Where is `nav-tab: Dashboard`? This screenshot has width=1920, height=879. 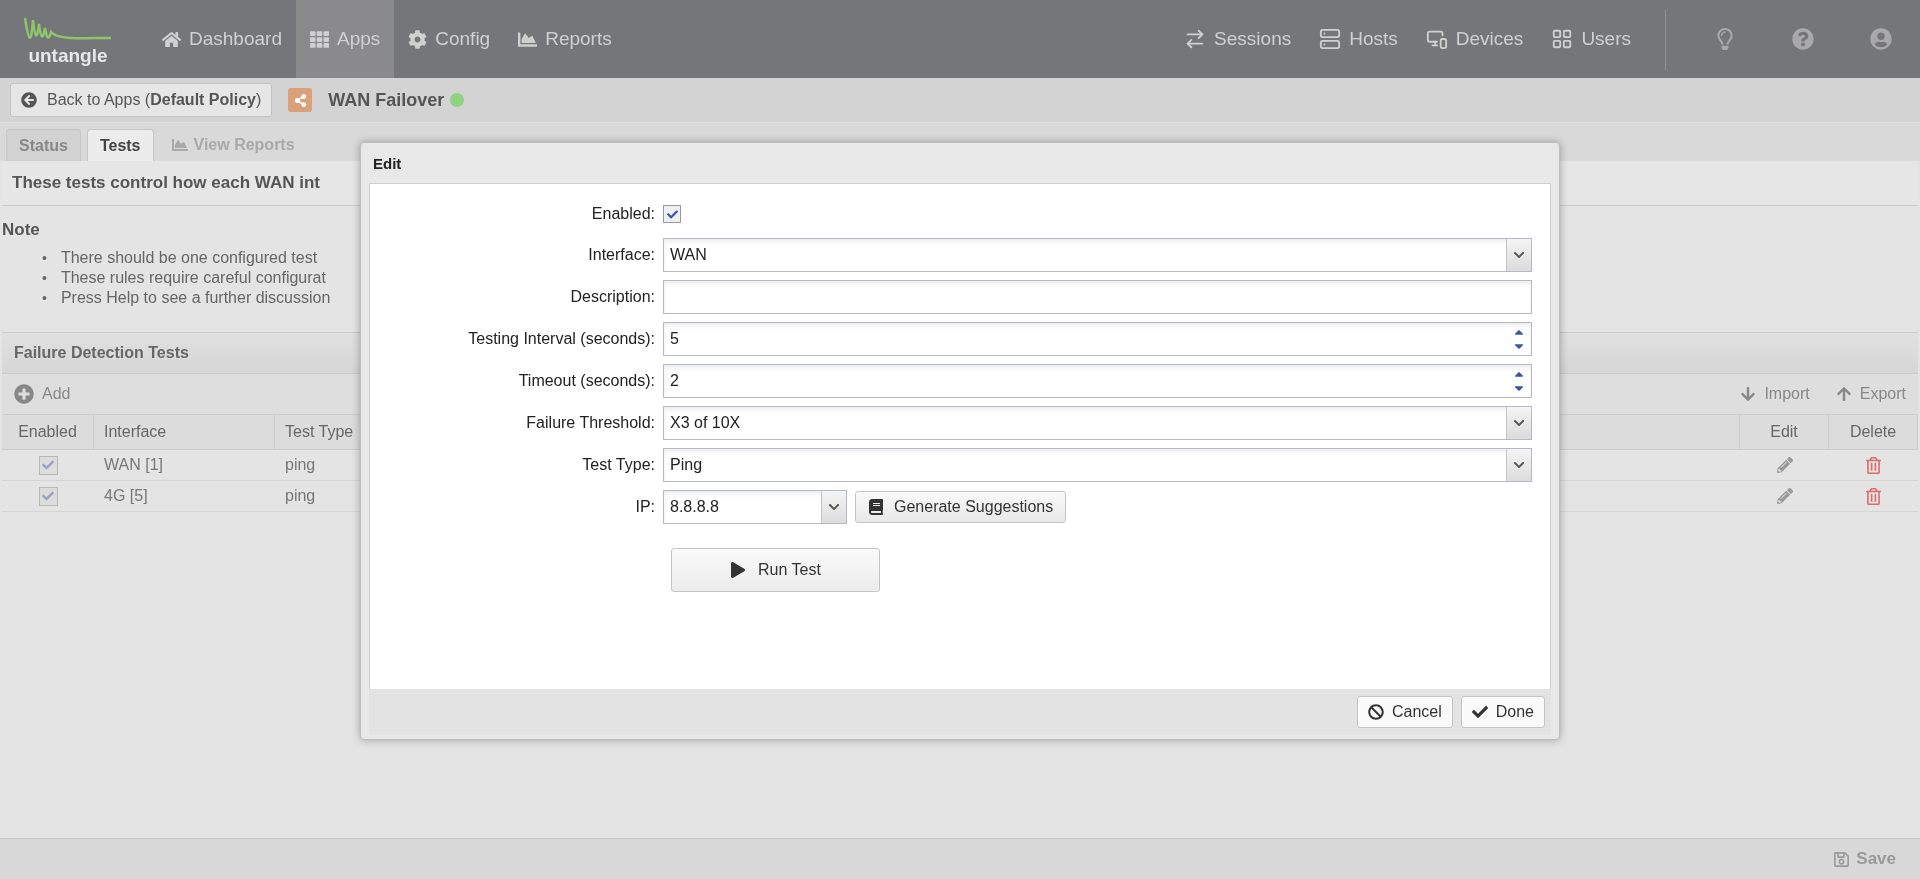
nav-tab: Dashboard is located at coordinates (222, 39).